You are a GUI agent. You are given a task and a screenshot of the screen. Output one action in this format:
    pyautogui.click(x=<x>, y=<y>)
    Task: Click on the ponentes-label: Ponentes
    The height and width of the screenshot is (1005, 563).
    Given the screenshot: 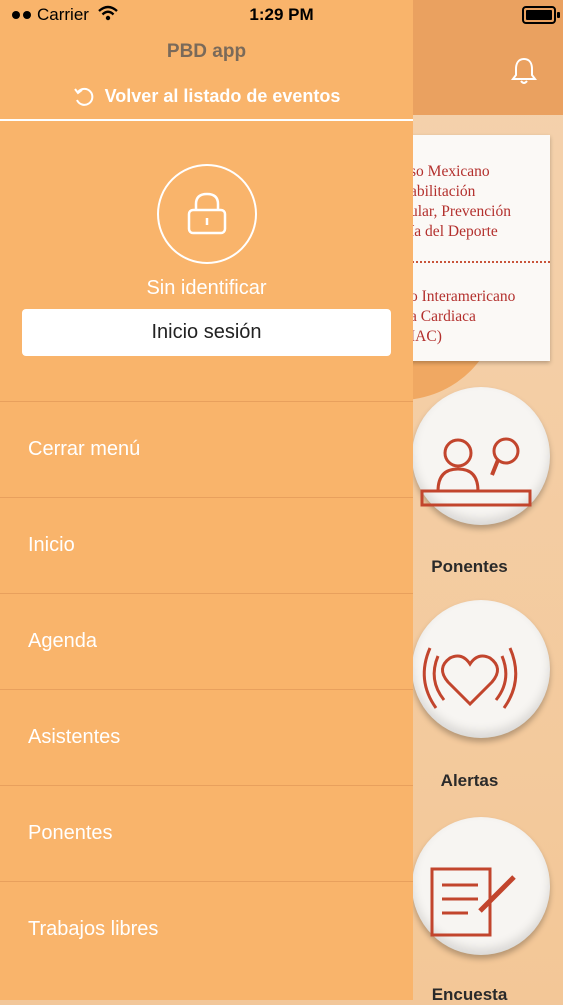 What is the action you would take?
    pyautogui.click(x=469, y=566)
    